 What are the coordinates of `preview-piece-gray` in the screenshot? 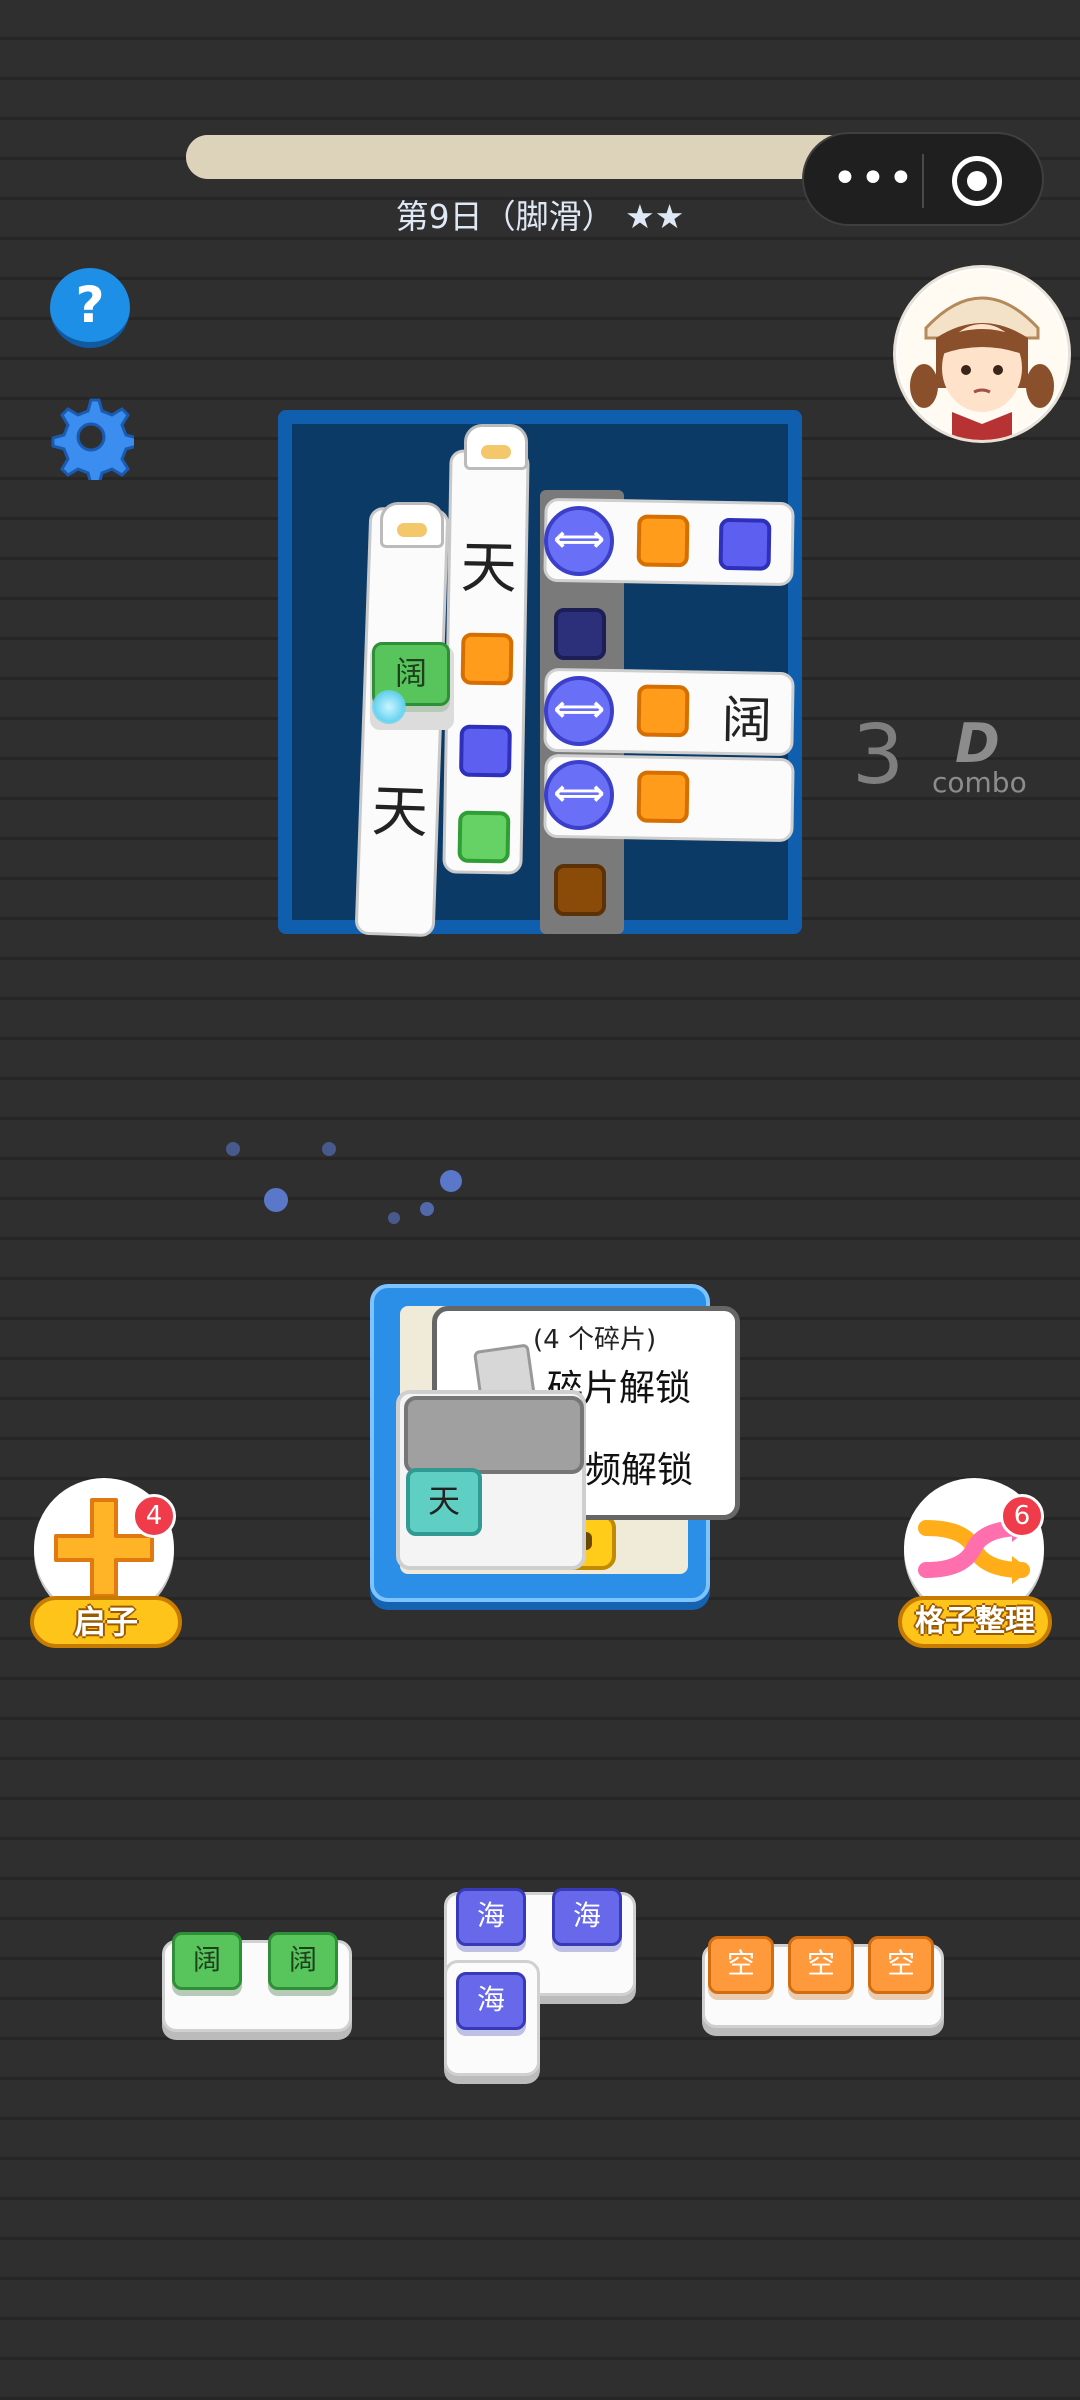 It's located at (494, 1435).